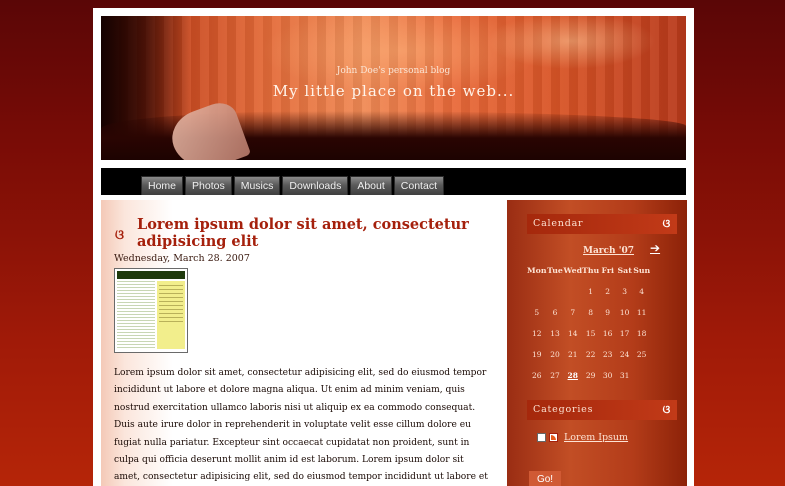 This screenshot has width=785, height=486. I want to click on weekday-label: Sat, so click(624, 270).